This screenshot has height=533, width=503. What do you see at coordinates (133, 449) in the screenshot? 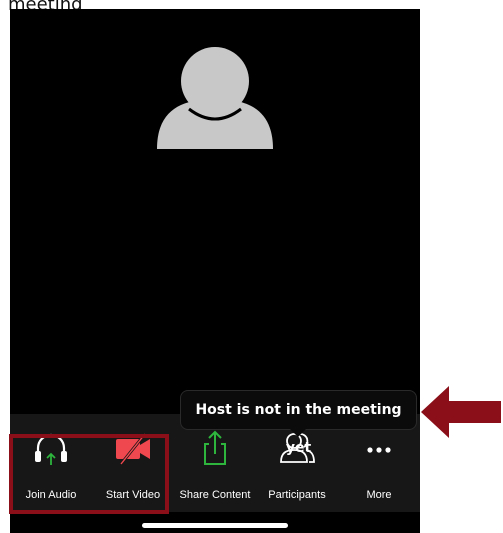
I see `video-off-icon` at bounding box center [133, 449].